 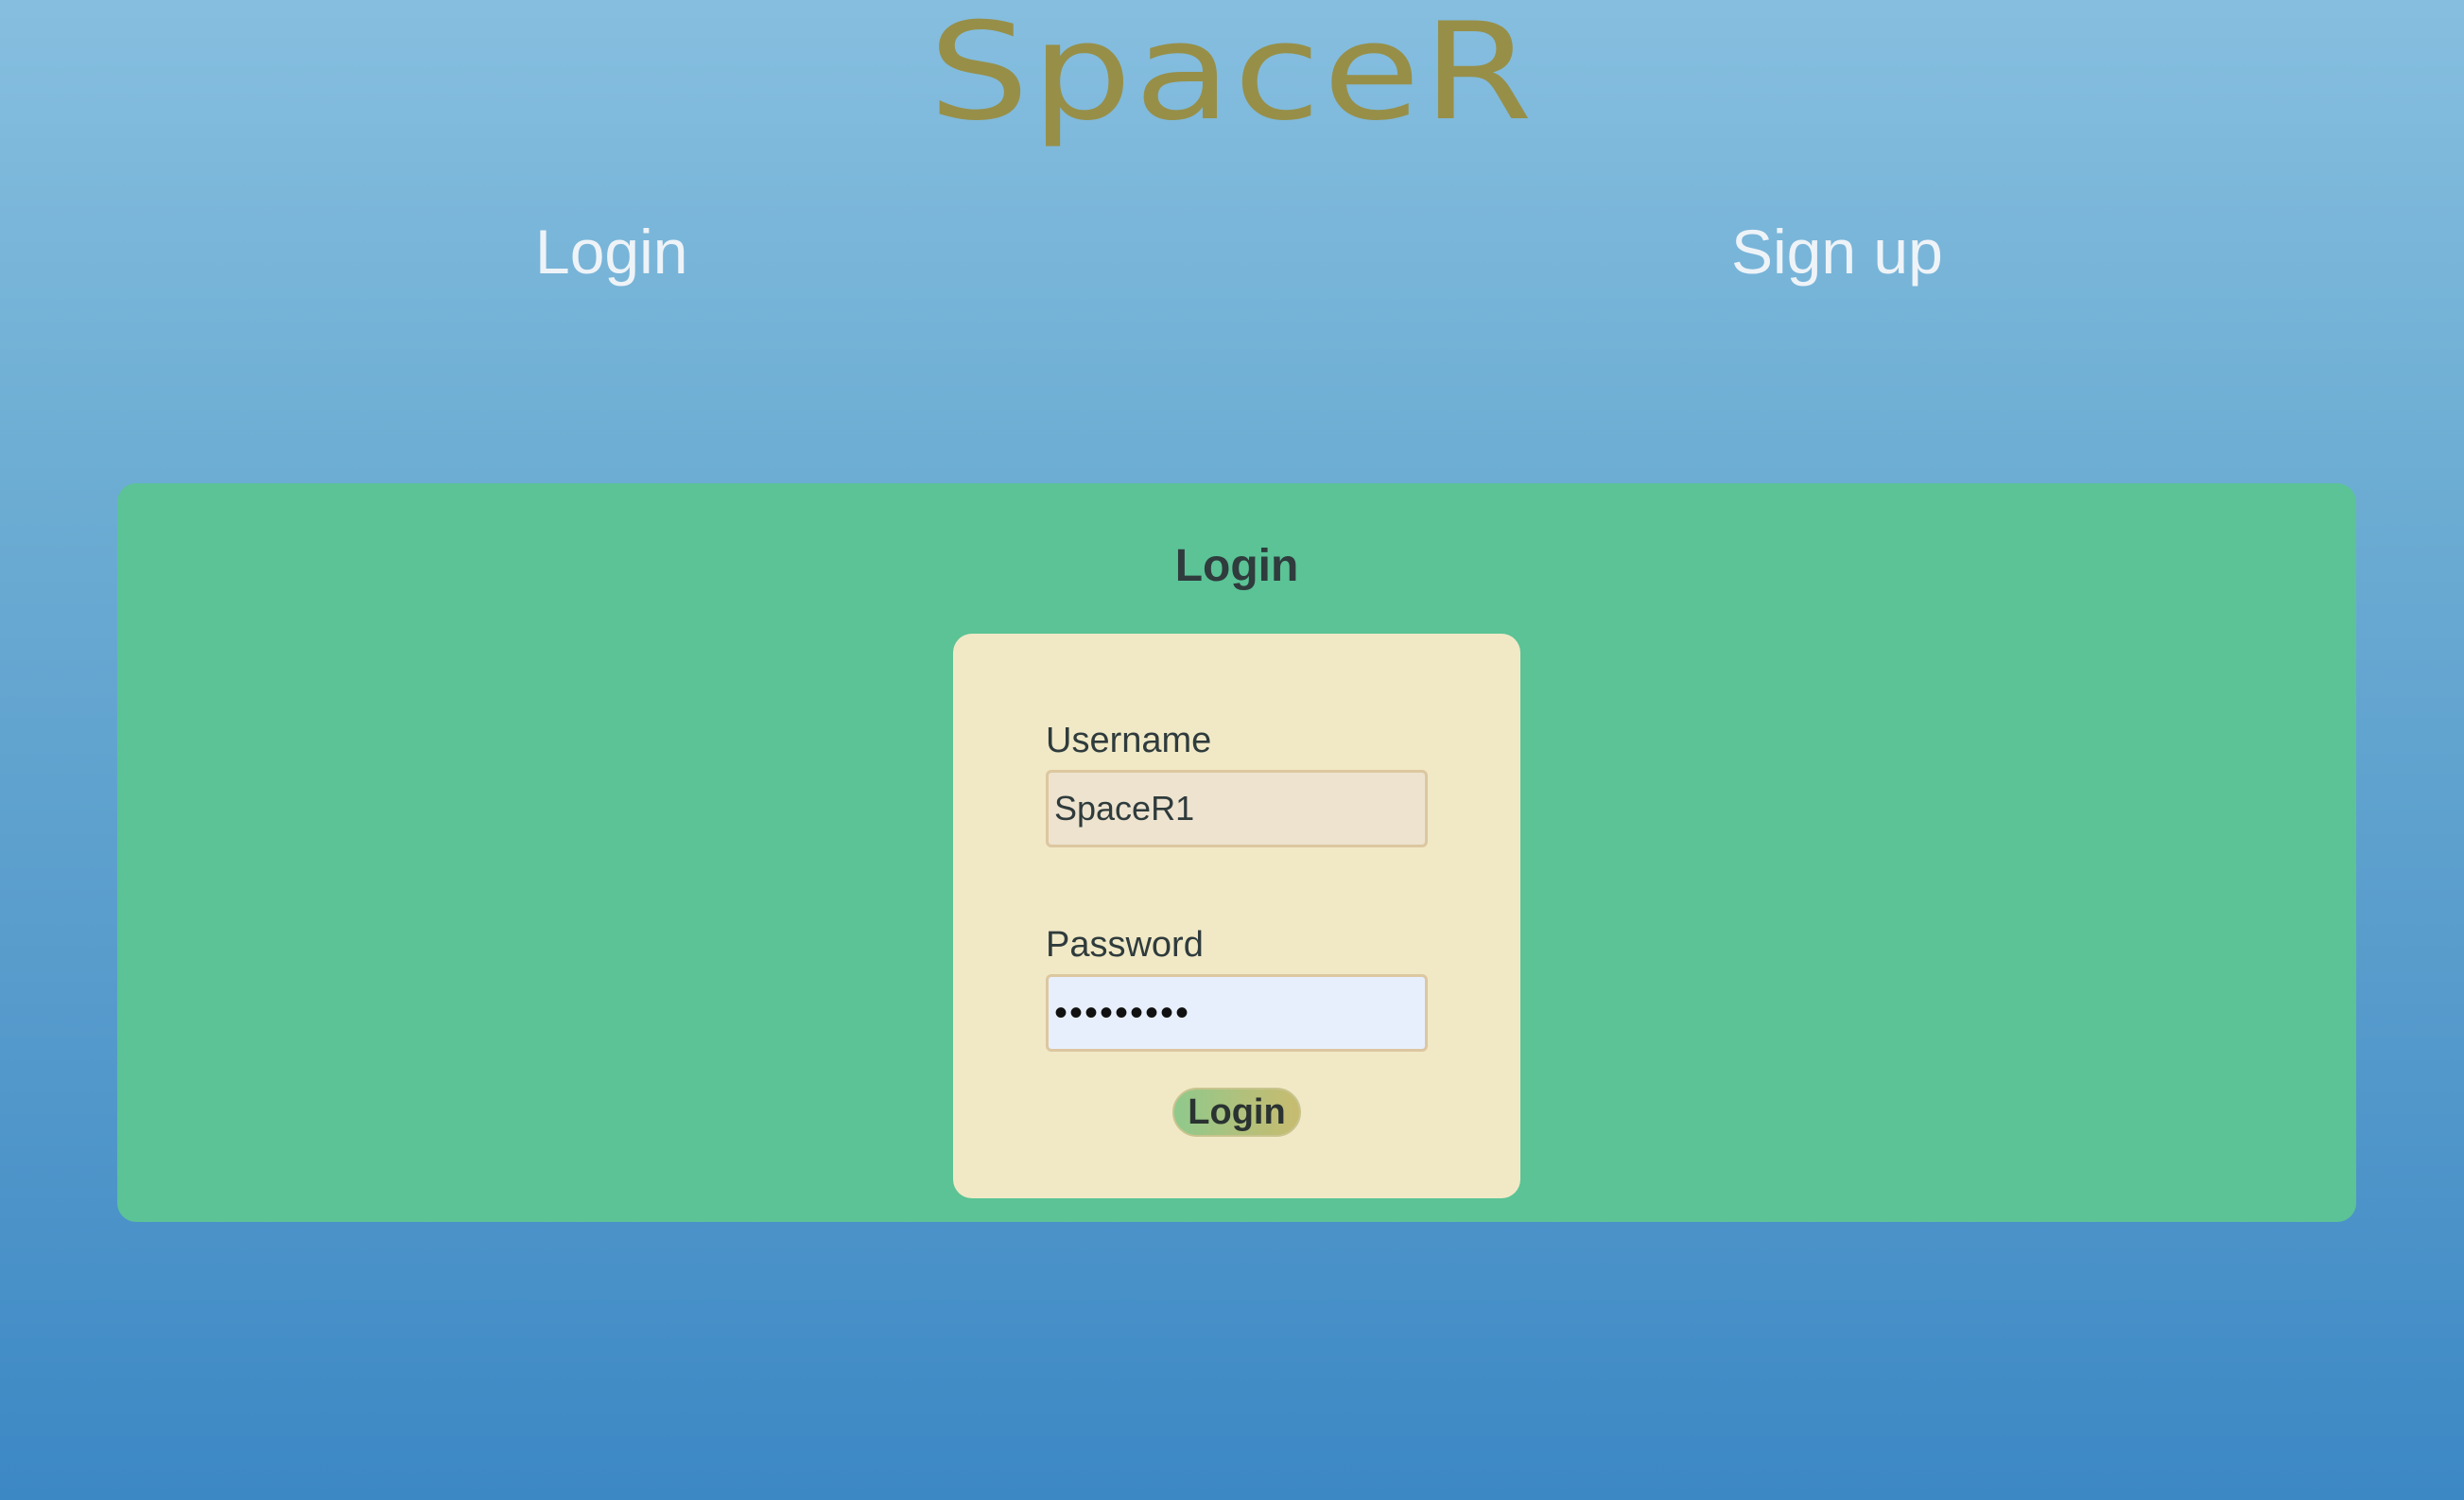 What do you see at coordinates (1232, 263) in the screenshot?
I see `top-nav: Login Sign up` at bounding box center [1232, 263].